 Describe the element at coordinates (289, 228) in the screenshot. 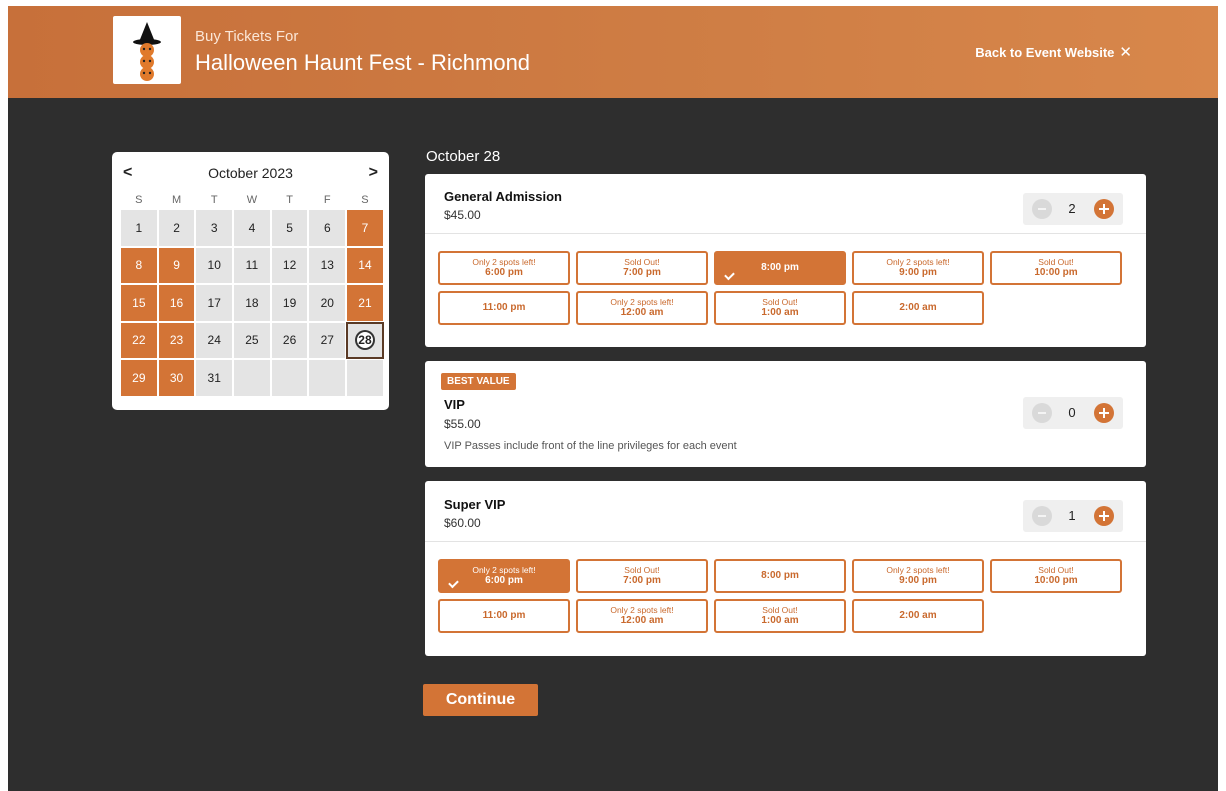

I see `calendar-day-5: 5` at that location.